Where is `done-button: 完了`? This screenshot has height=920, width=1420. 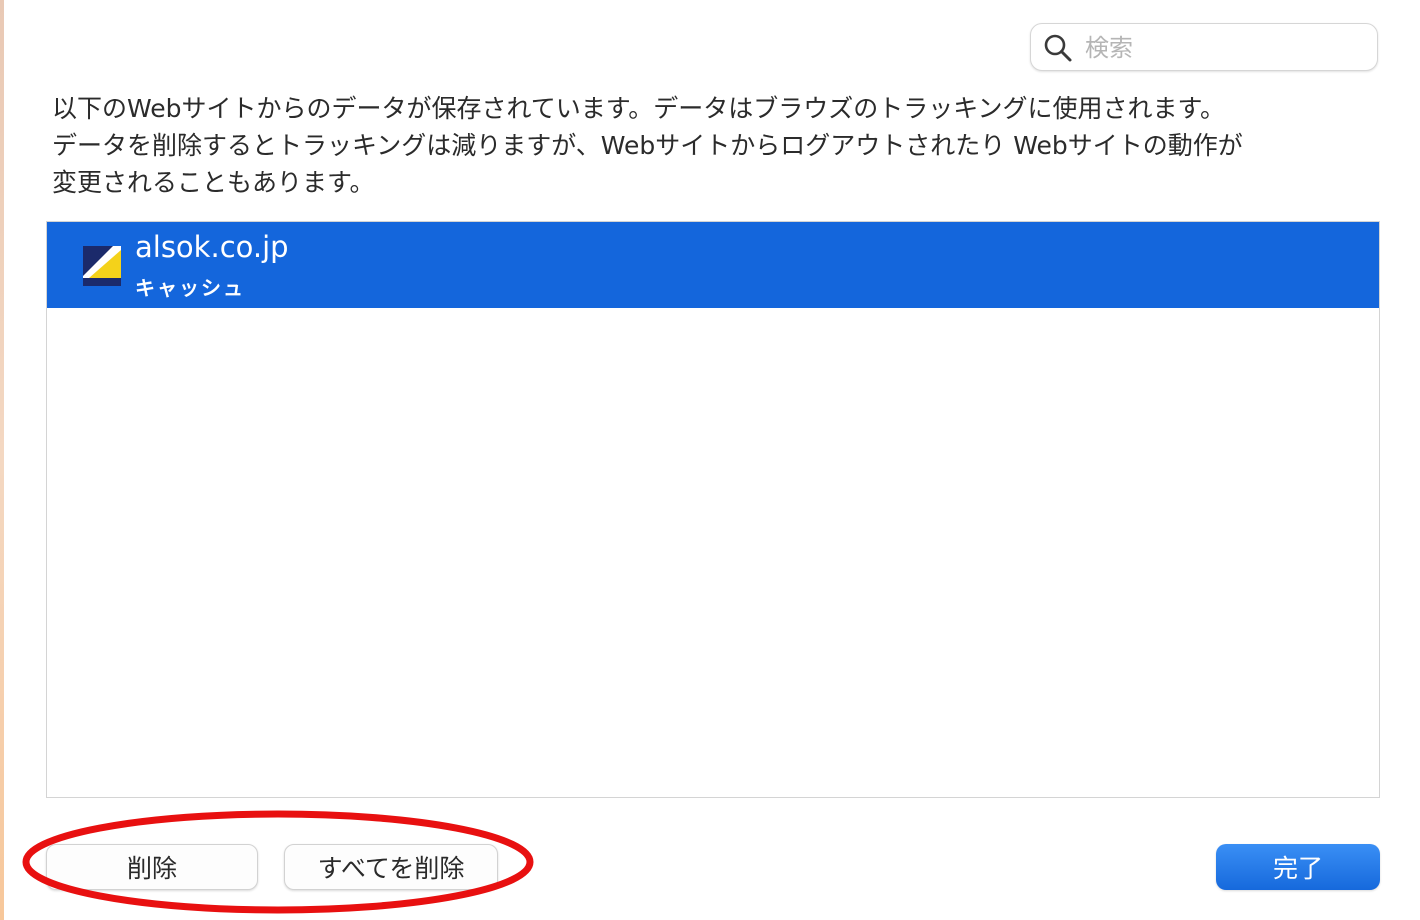 done-button: 完了 is located at coordinates (1298, 867).